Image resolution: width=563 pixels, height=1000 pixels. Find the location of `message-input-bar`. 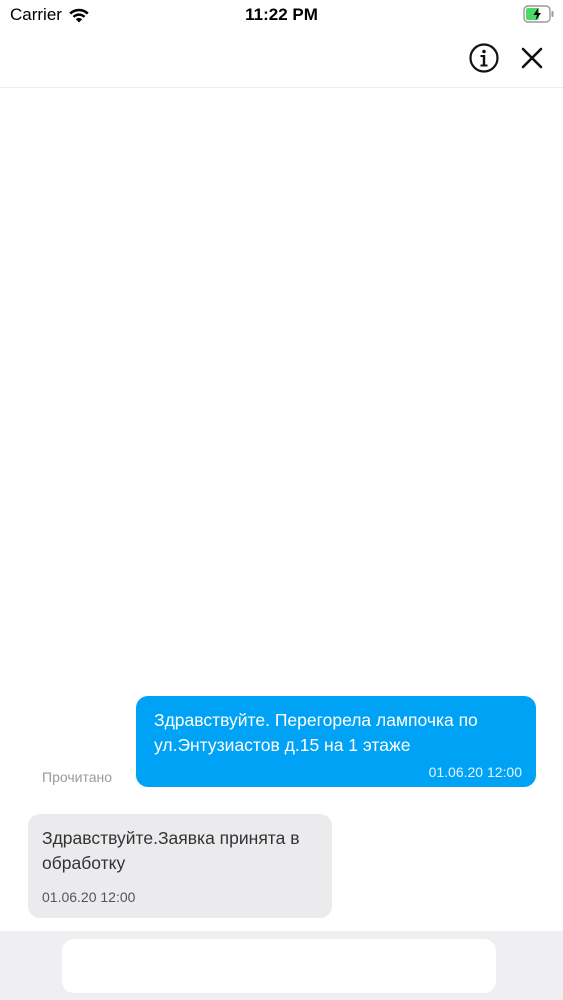

message-input-bar is located at coordinates (281, 965).